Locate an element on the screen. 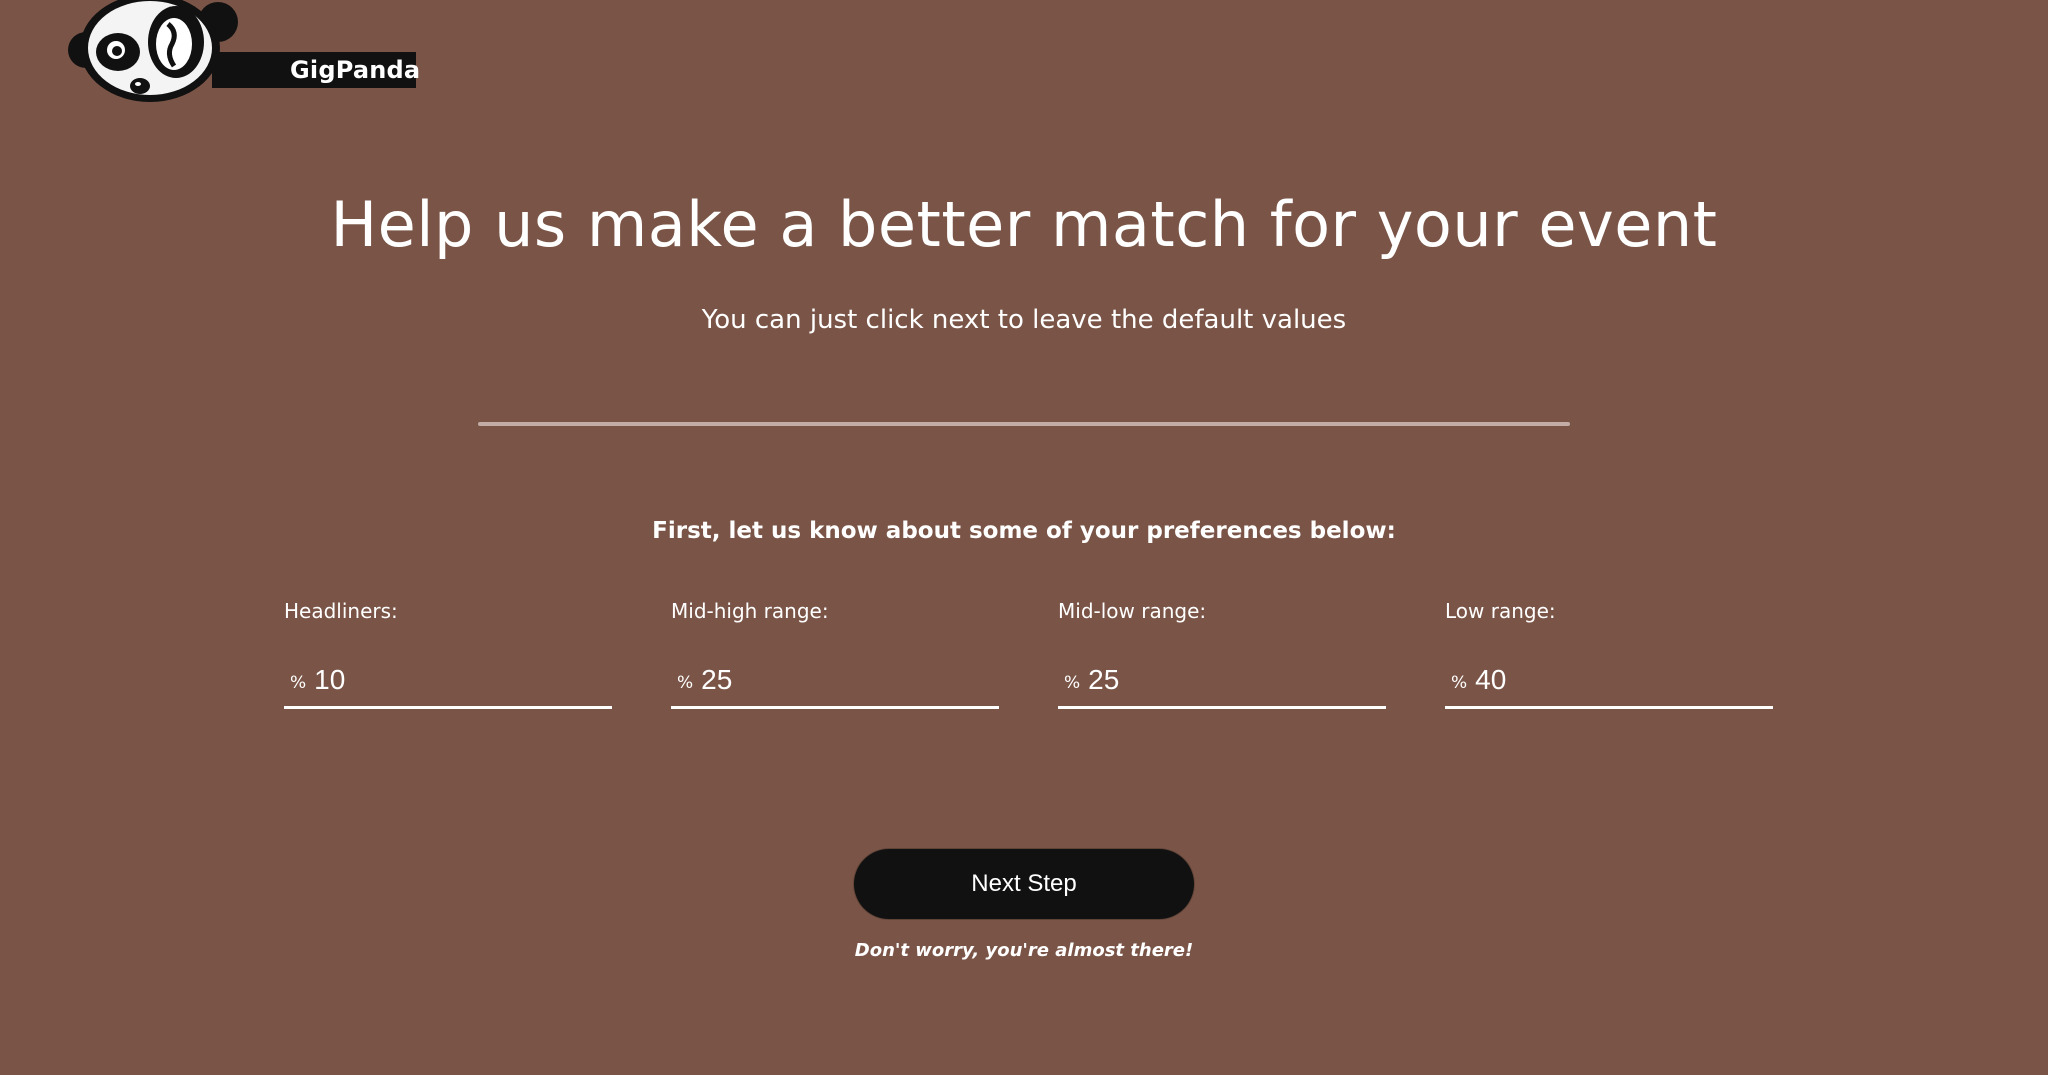 Image resolution: width=2048 pixels, height=1075 pixels. mid-low-range-field: Mid-low range: % is located at coordinates (1222, 653).